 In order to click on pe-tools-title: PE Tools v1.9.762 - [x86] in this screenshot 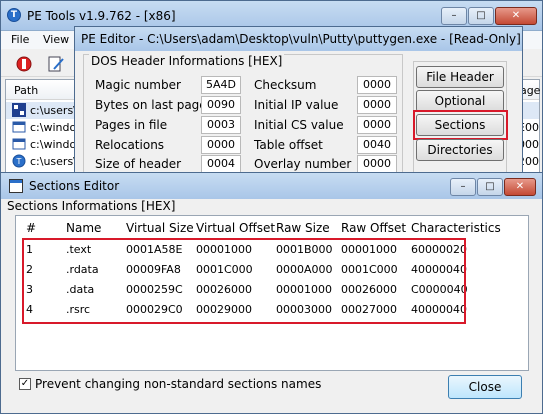, I will do `click(101, 16)`.